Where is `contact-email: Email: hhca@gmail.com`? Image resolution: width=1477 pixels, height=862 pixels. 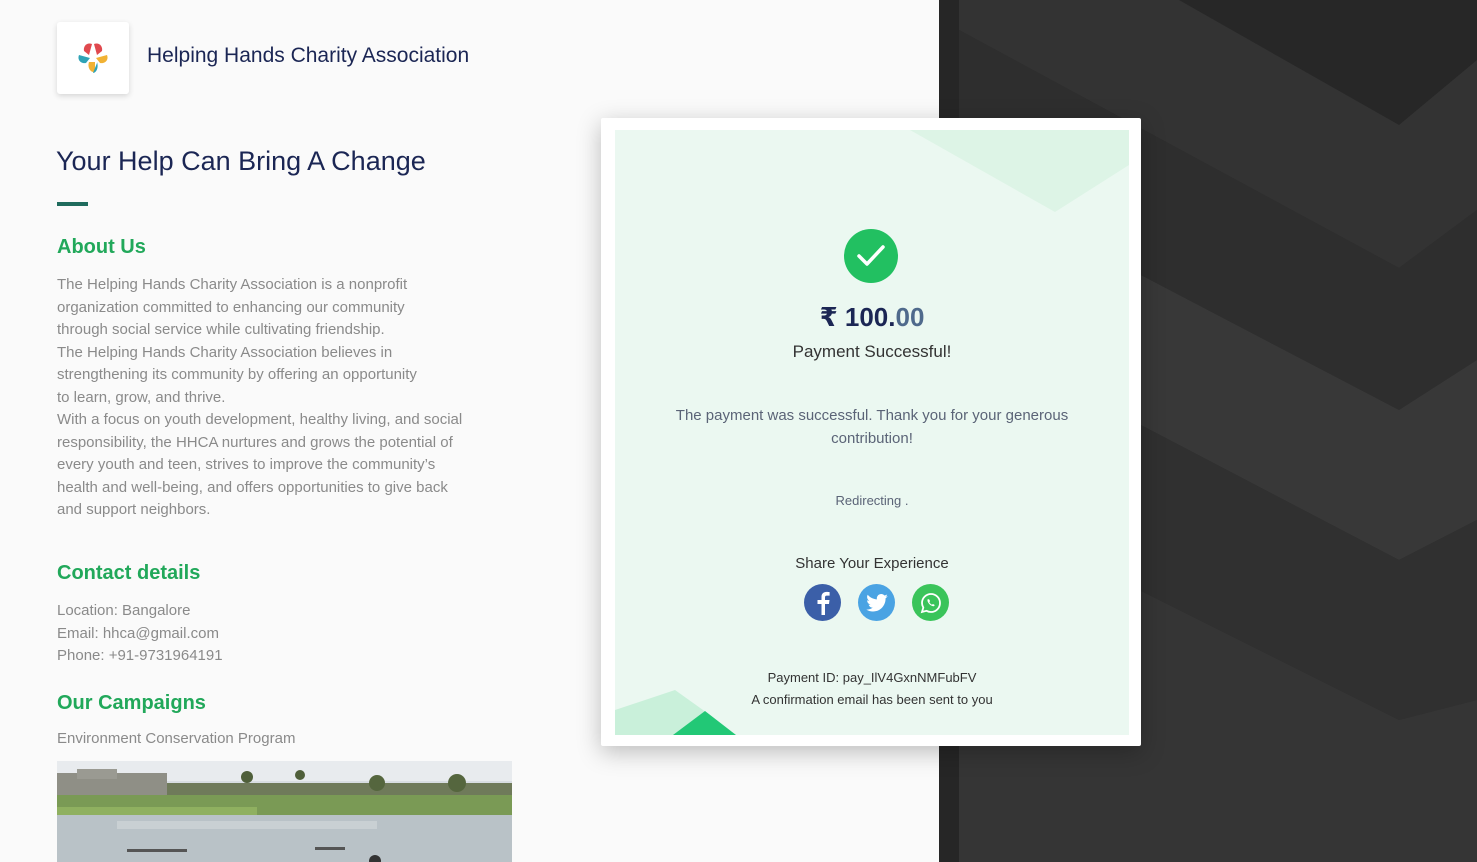
contact-email: Email: hhca@gmail.com is located at coordinates (138, 633).